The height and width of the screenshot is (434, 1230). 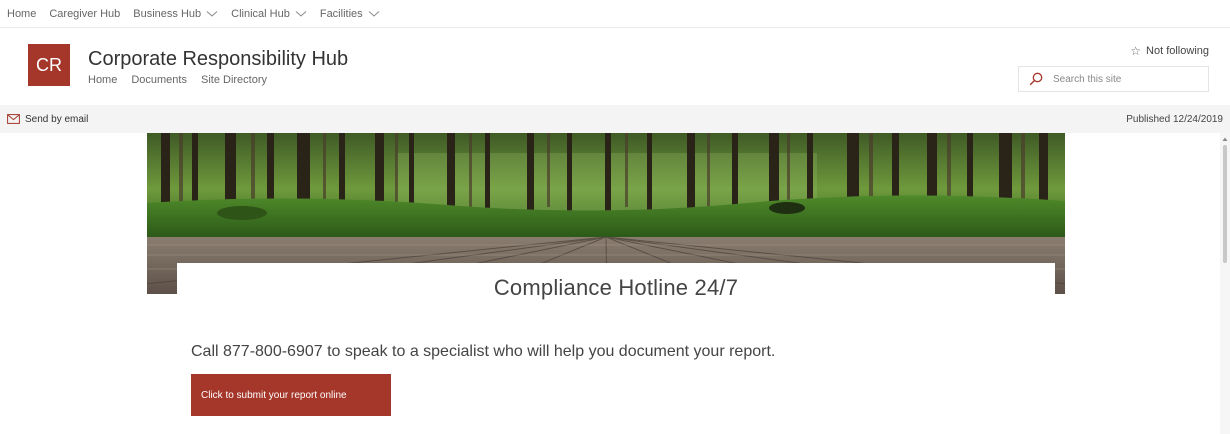 I want to click on site-nav-site-directory: Site Directory, so click(x=234, y=80).